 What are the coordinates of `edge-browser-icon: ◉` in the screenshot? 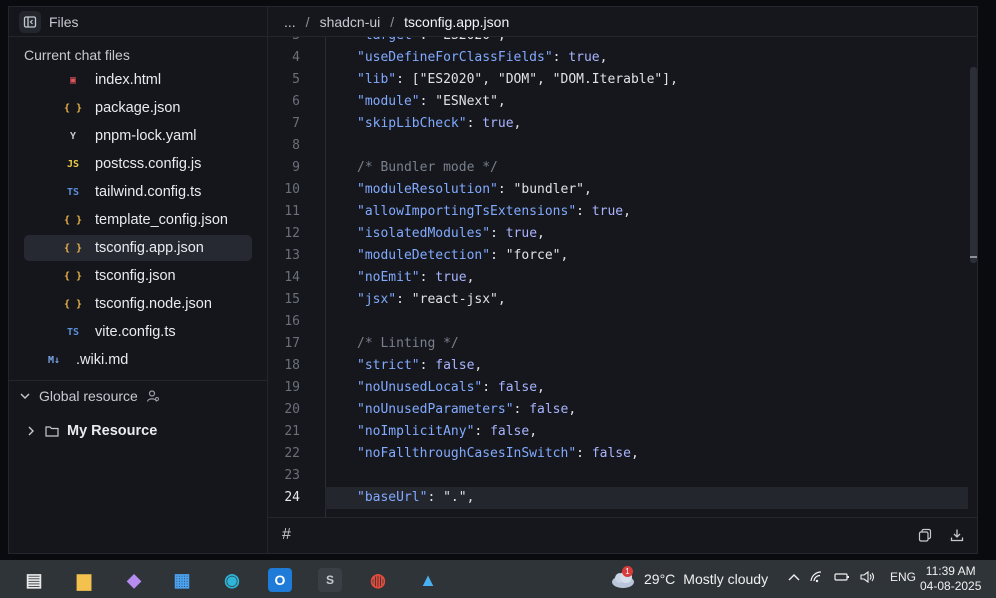 It's located at (232, 580).